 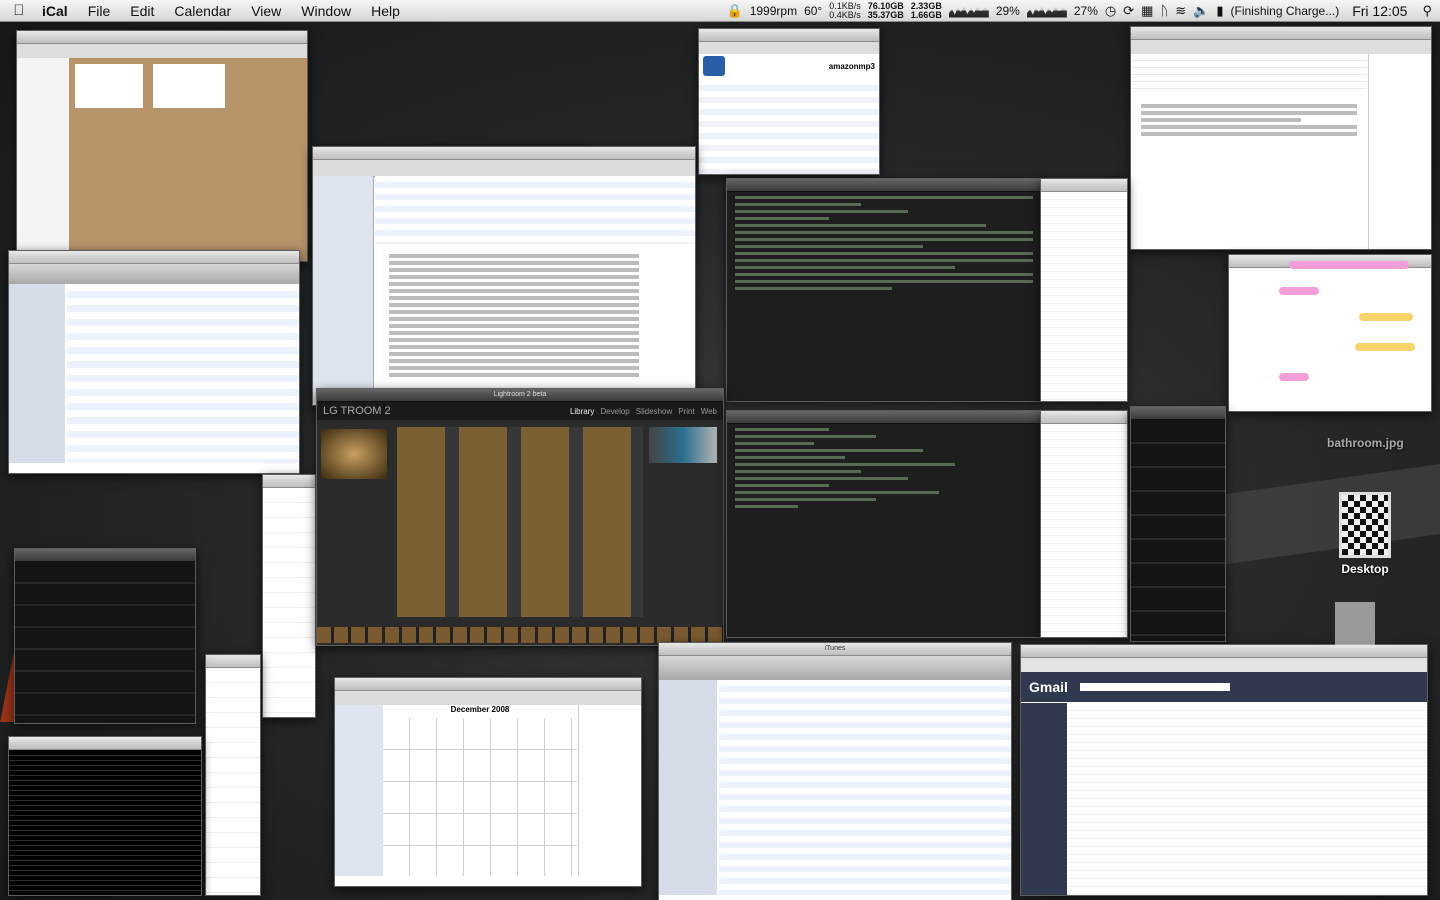 I want to click on desktop-icon: Desktop, so click(x=1365, y=534).